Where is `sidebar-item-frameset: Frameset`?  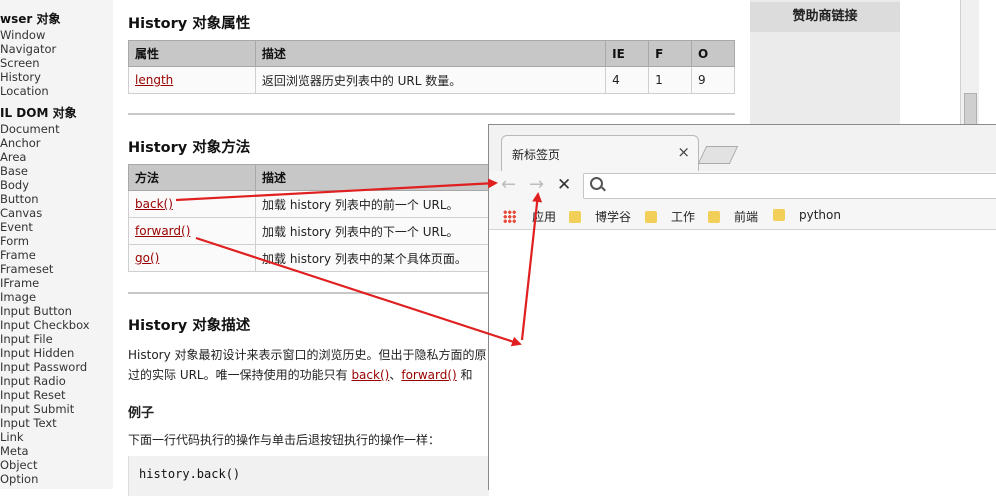 sidebar-item-frameset: Frameset is located at coordinates (56, 269).